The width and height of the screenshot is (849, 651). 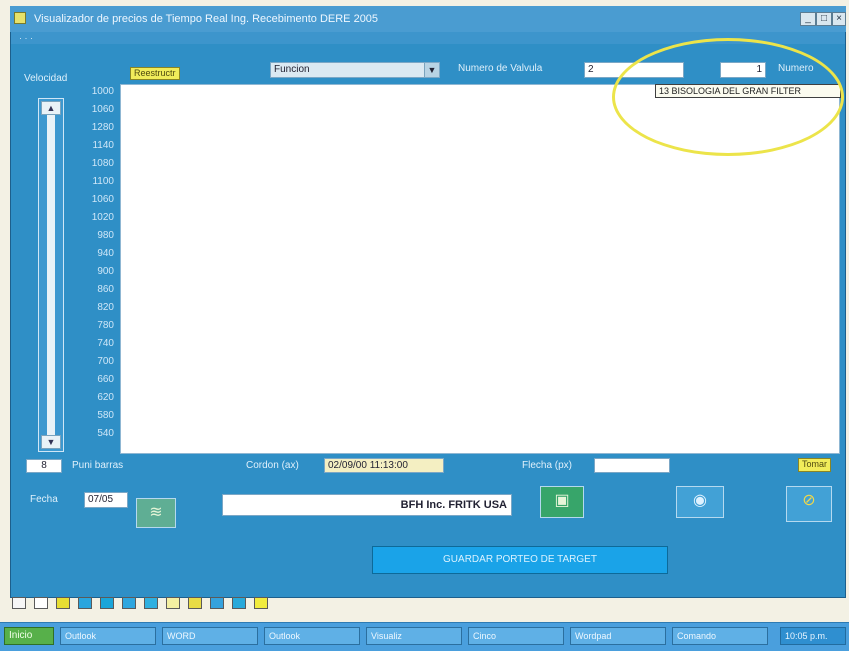 I want to click on taskbar-item: Visualiz, so click(x=414, y=636).